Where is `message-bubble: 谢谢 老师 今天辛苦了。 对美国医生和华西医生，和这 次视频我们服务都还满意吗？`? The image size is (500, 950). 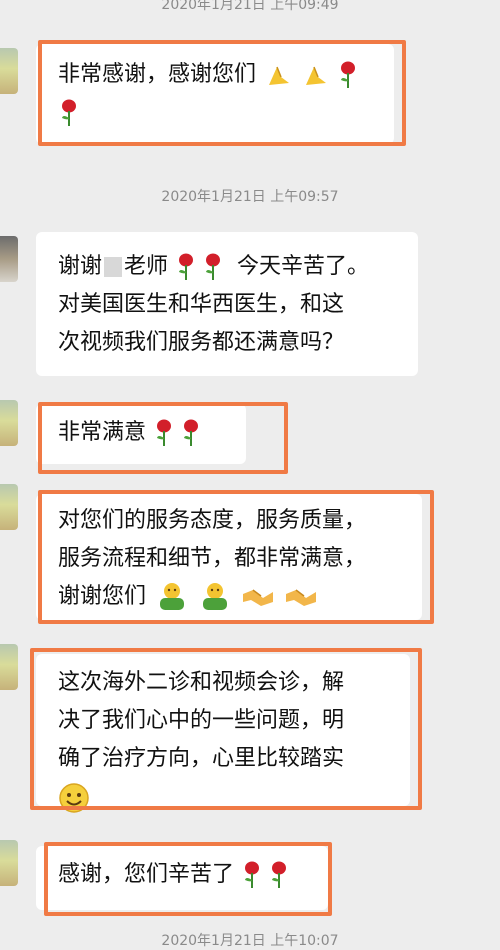 message-bubble: 谢谢 老师 今天辛苦了。 对美国医生和华西医生，和这 次视频我们服务都还满意吗？ is located at coordinates (227, 304).